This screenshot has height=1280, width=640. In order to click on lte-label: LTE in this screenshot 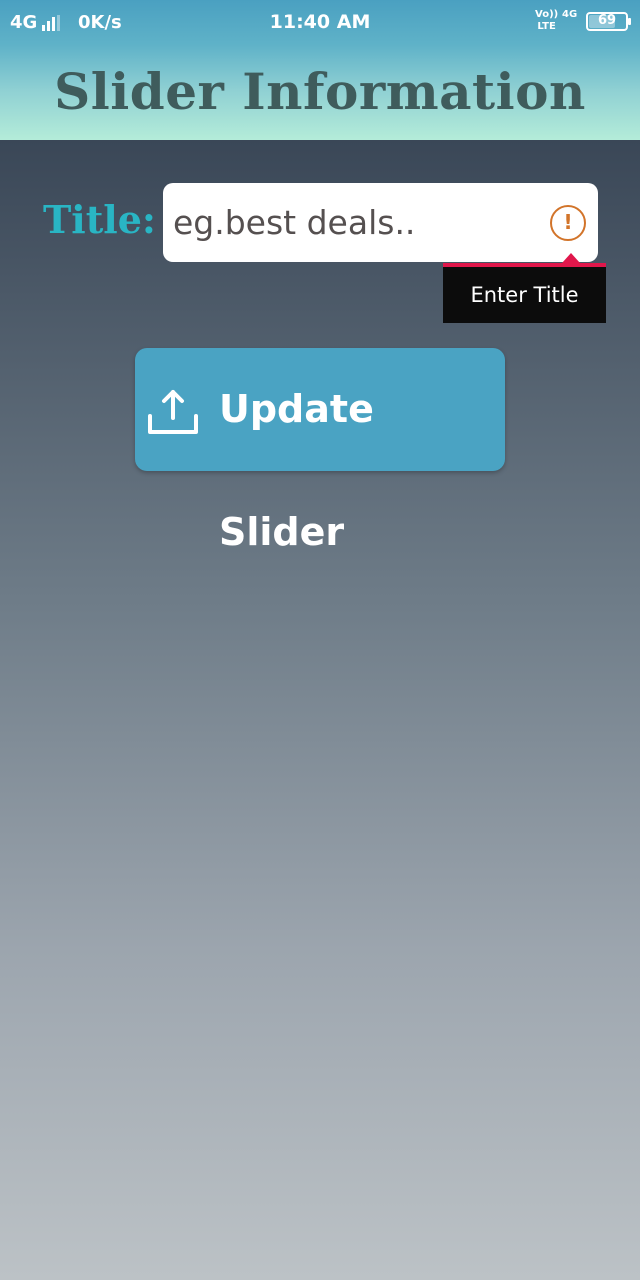, I will do `click(546, 26)`.